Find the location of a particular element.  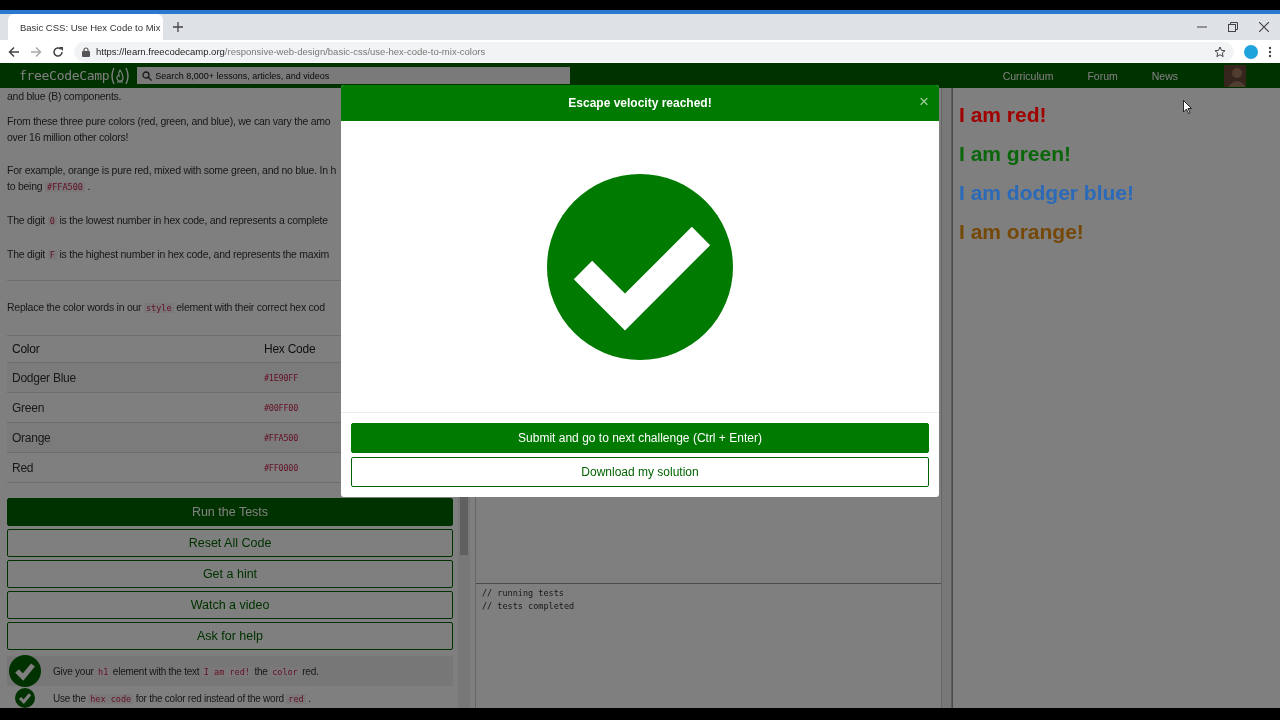

lesson-paragraph: From these three pure colors (red, green, and blue), we can vary the amo over 16 million other colors! is located at coordinates (169, 129).